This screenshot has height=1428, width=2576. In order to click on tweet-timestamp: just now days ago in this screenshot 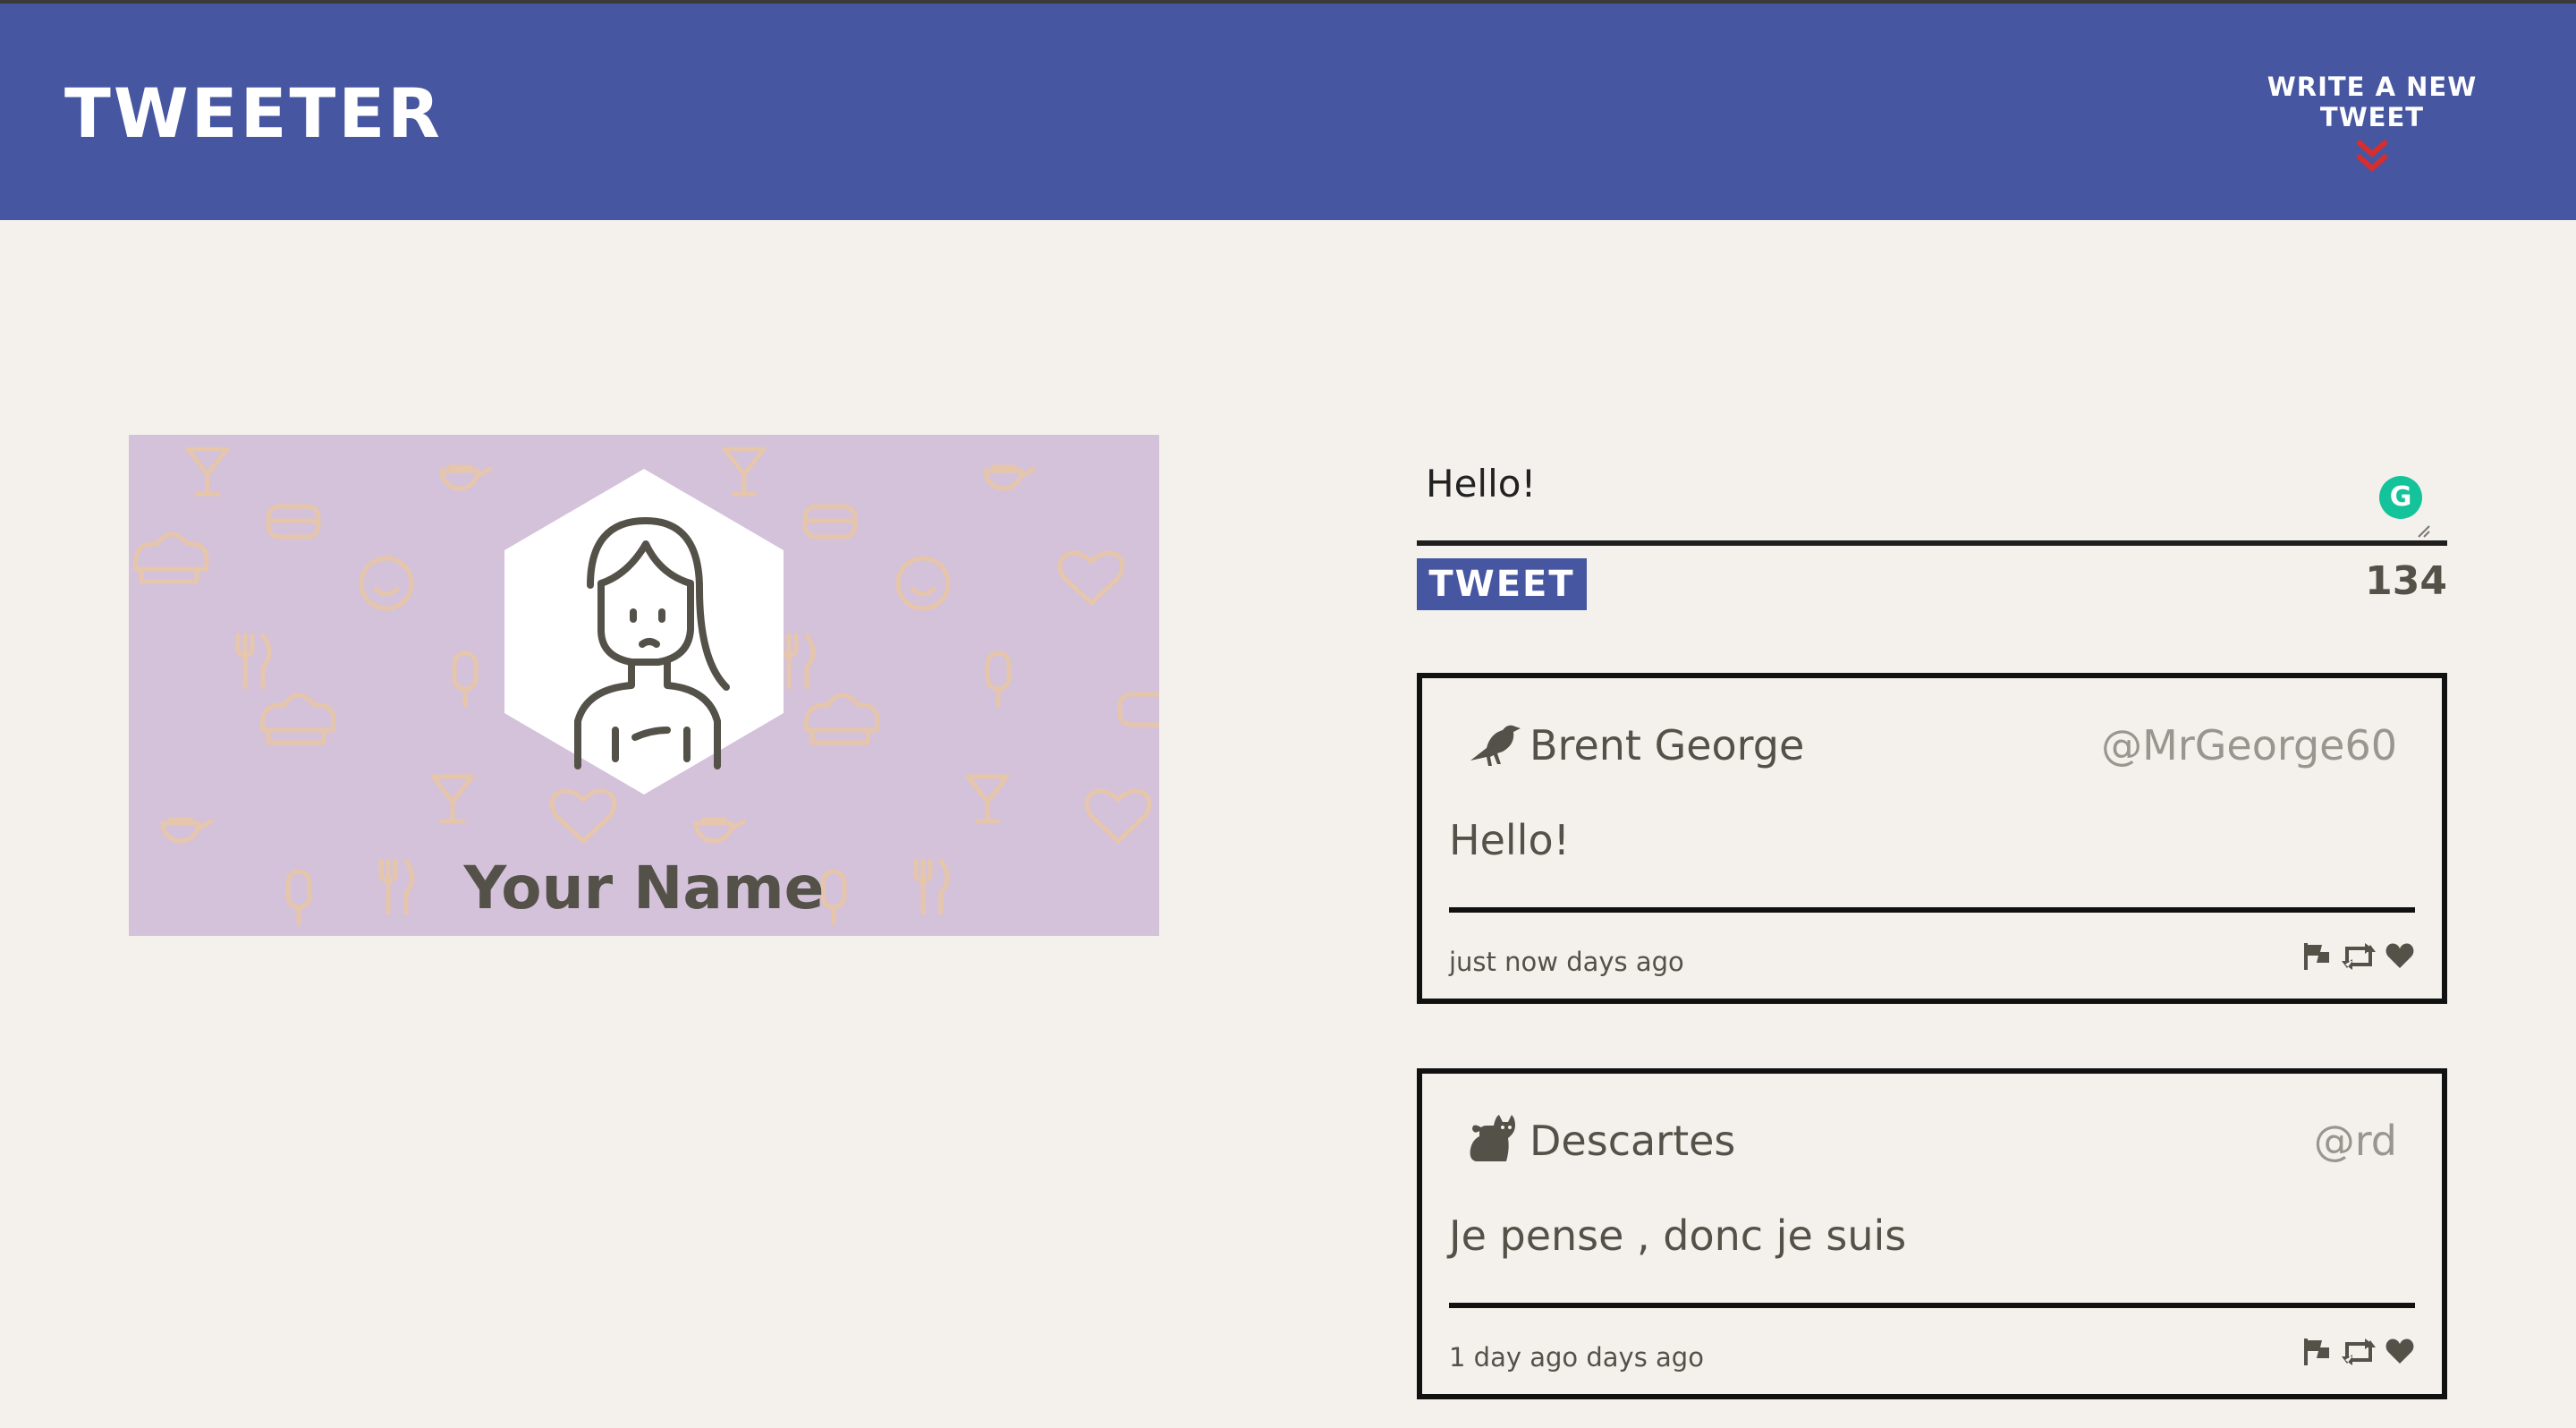, I will do `click(1566, 962)`.